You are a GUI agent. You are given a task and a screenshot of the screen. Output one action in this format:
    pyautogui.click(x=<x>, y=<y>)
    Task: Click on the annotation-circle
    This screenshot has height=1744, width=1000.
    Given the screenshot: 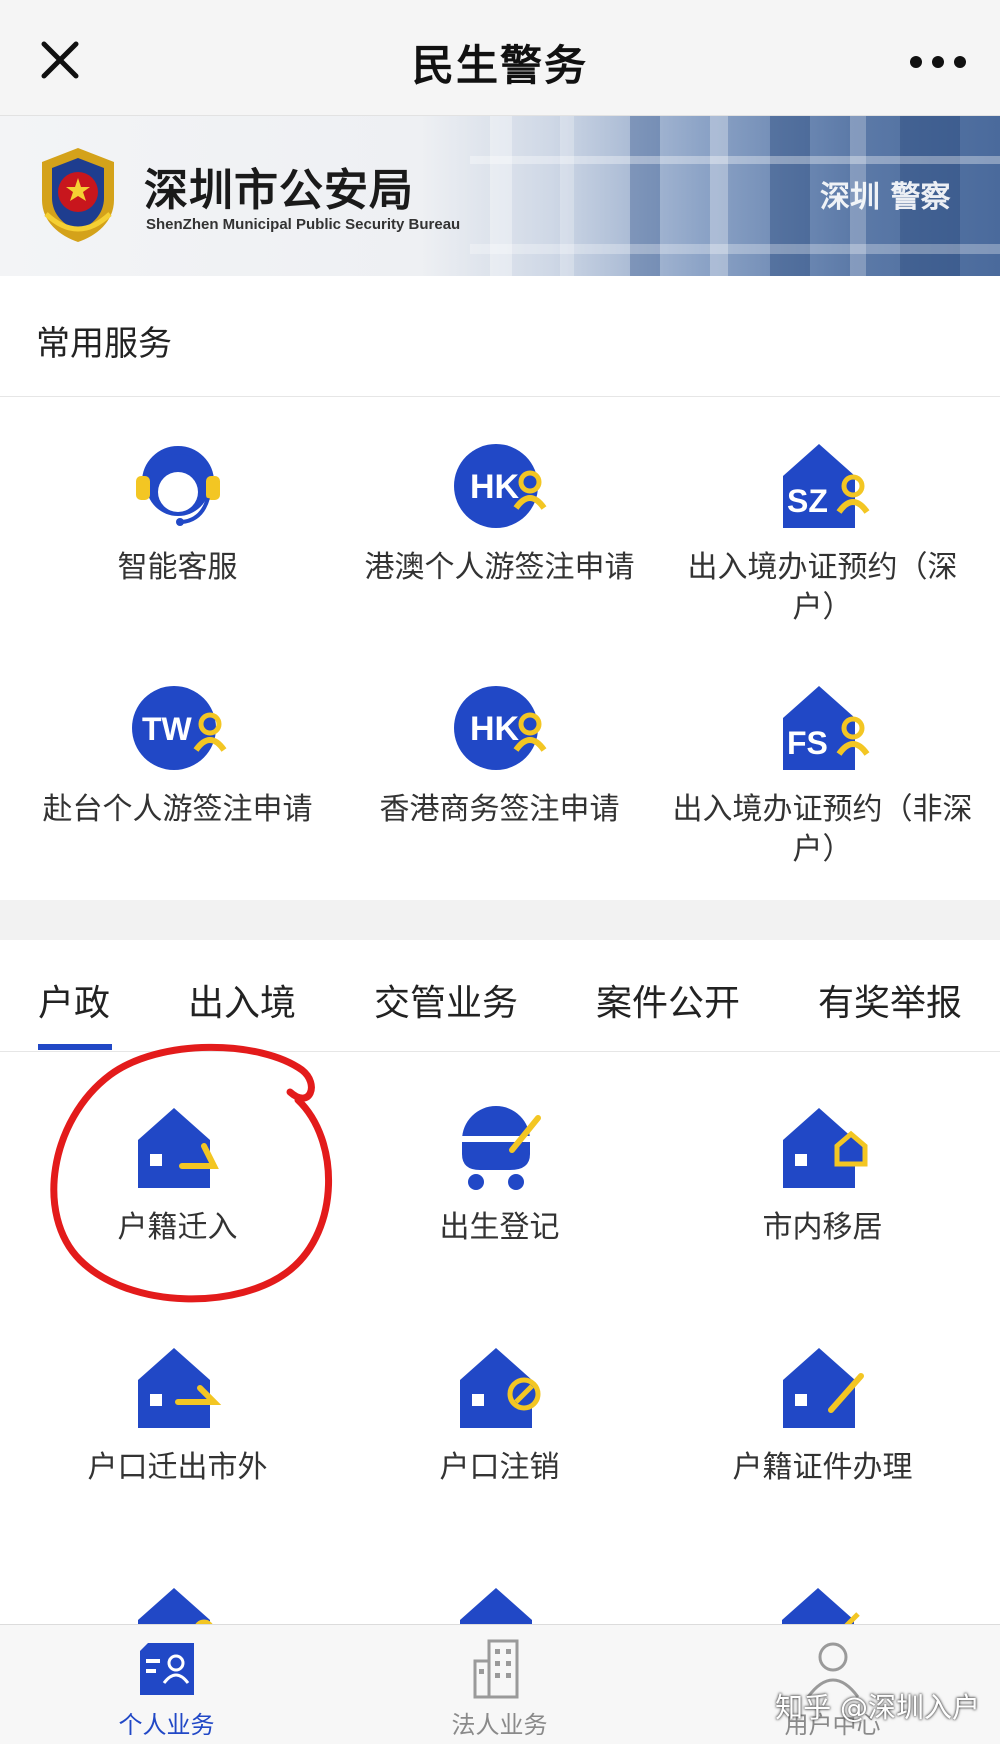 What is the action you would take?
    pyautogui.click(x=191, y=1173)
    